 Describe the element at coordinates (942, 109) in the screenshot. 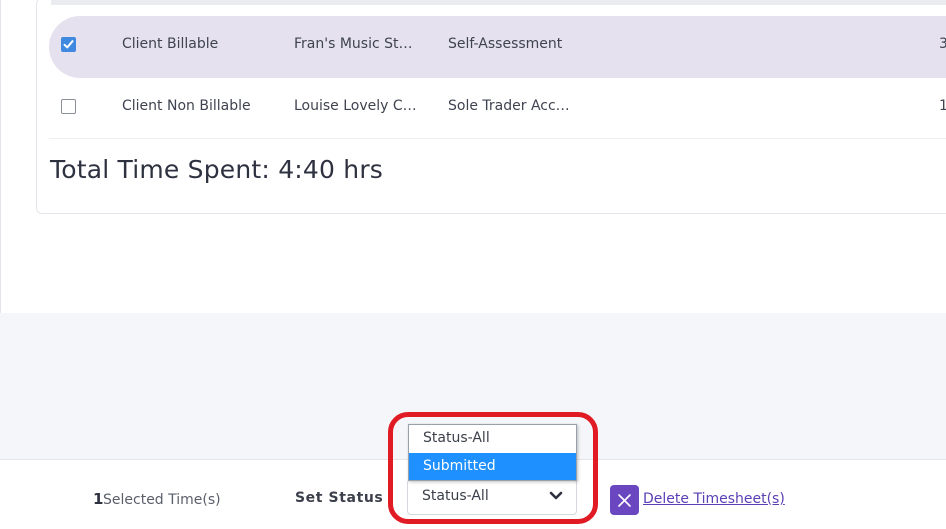

I see `cell-time: 1:` at that location.